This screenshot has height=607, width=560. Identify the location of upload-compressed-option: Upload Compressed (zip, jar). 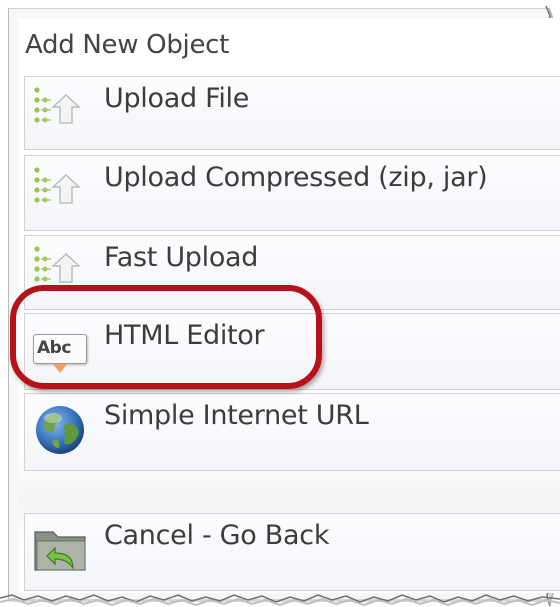
(292, 193).